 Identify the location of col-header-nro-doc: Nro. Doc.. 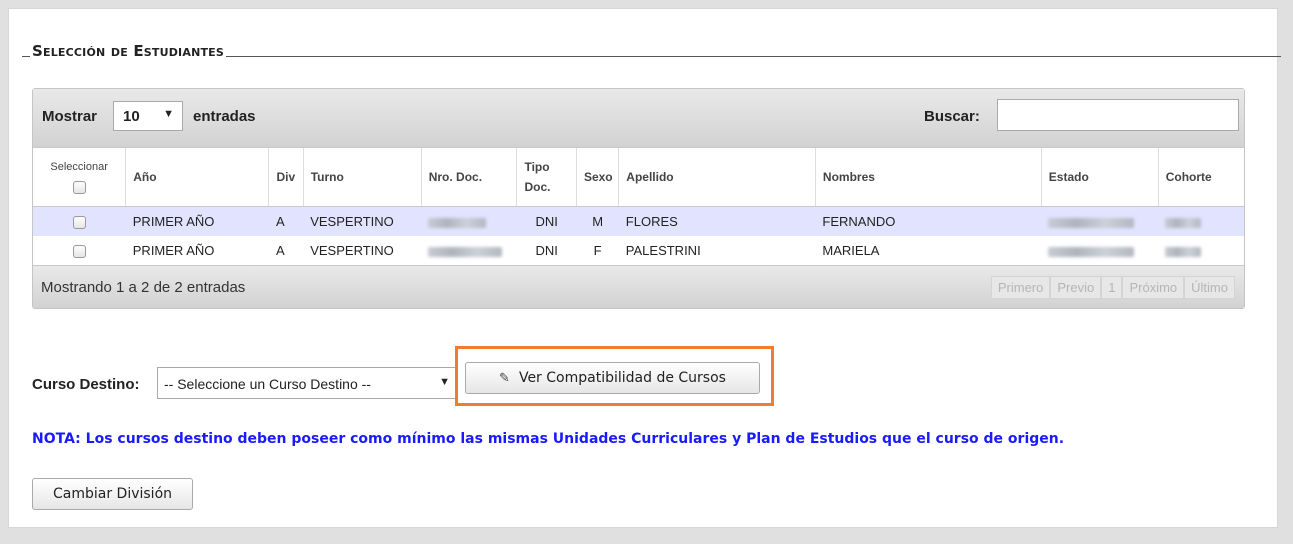
(469, 177).